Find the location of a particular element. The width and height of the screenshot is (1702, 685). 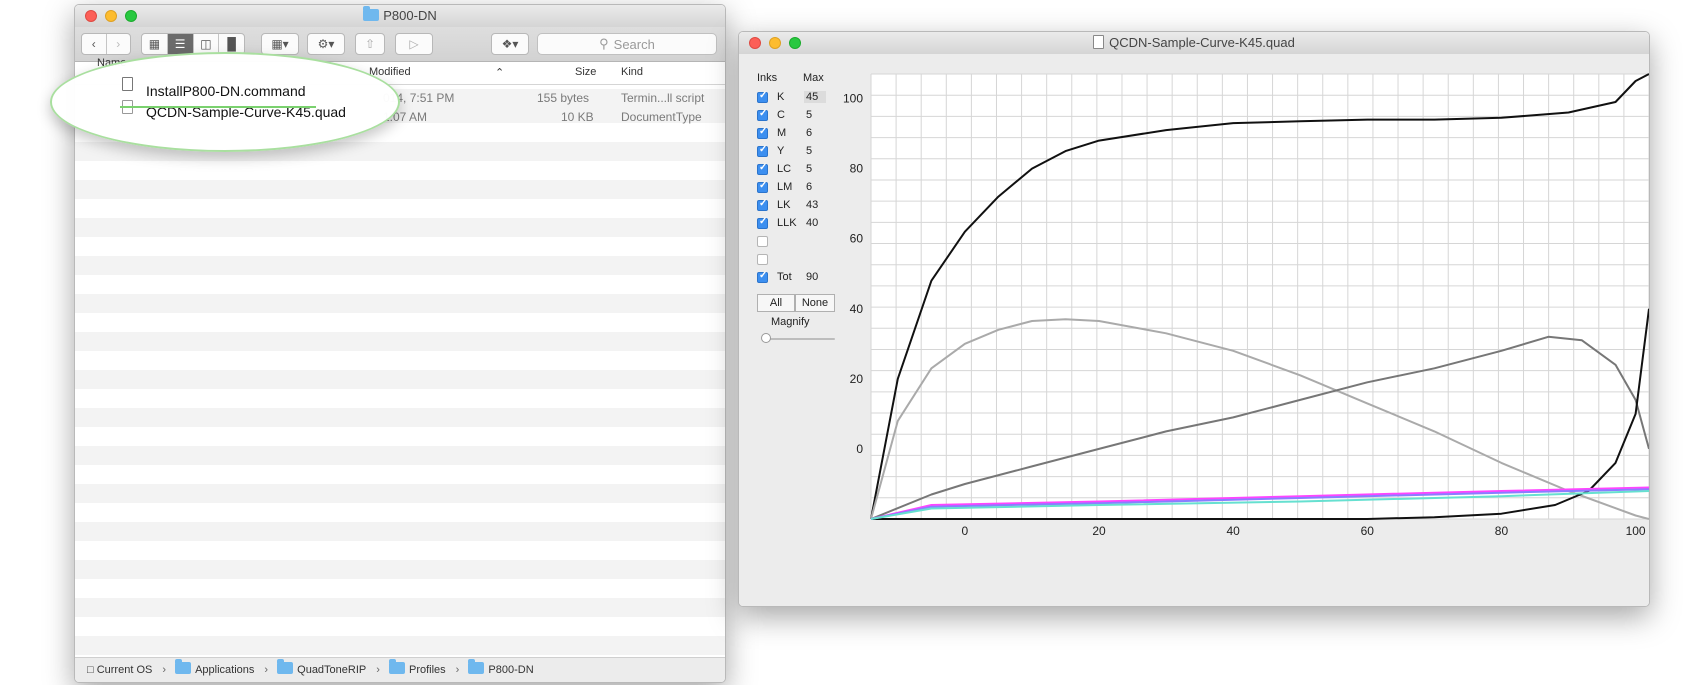

document-icon is located at coordinates (1099, 42).